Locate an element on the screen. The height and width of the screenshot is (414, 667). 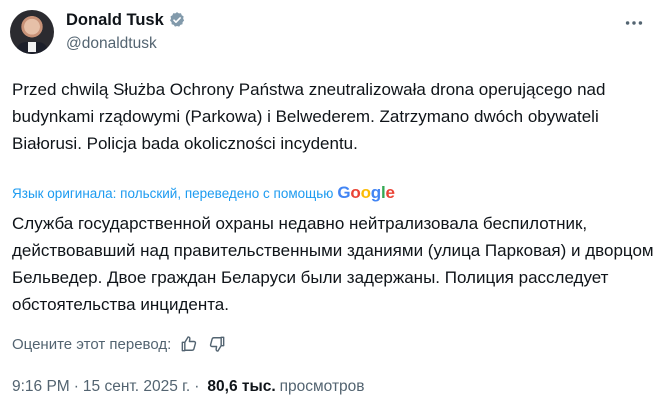
rate-translation: Оцените этот перевод: is located at coordinates (119, 344).